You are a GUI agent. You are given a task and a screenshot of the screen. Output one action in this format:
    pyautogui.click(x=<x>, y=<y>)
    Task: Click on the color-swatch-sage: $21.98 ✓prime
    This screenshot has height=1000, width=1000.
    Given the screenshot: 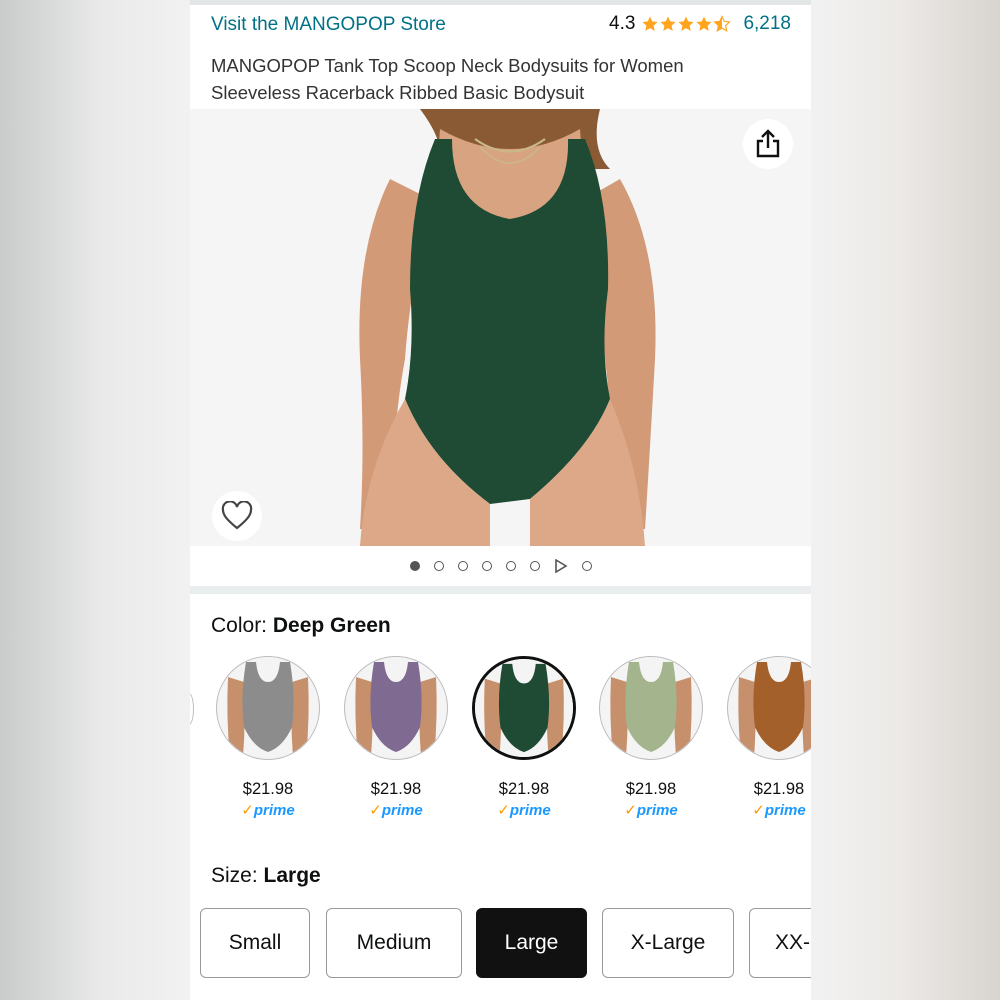 What is the action you would take?
    pyautogui.click(x=651, y=737)
    